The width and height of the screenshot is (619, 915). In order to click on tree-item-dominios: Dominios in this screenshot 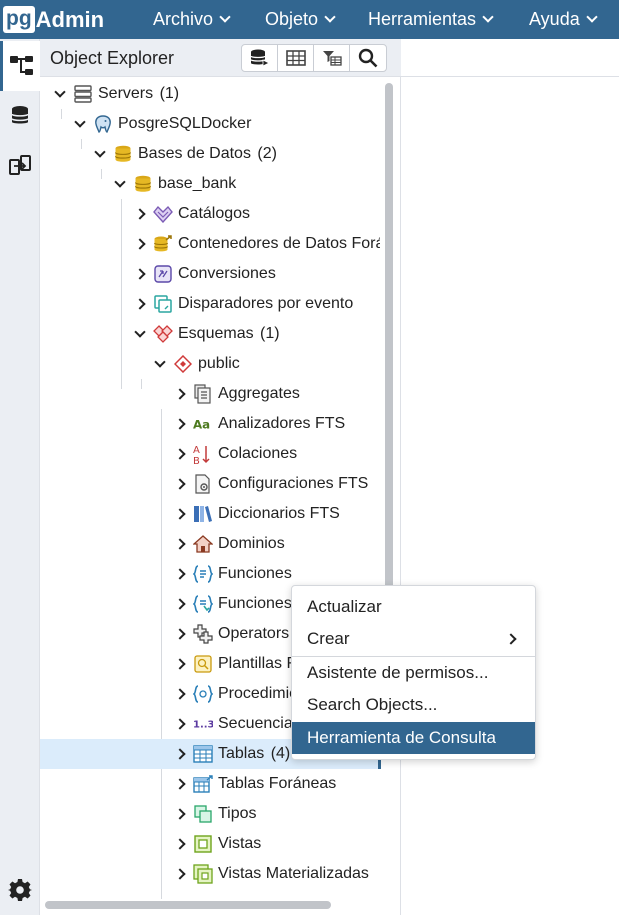, I will do `click(210, 544)`.